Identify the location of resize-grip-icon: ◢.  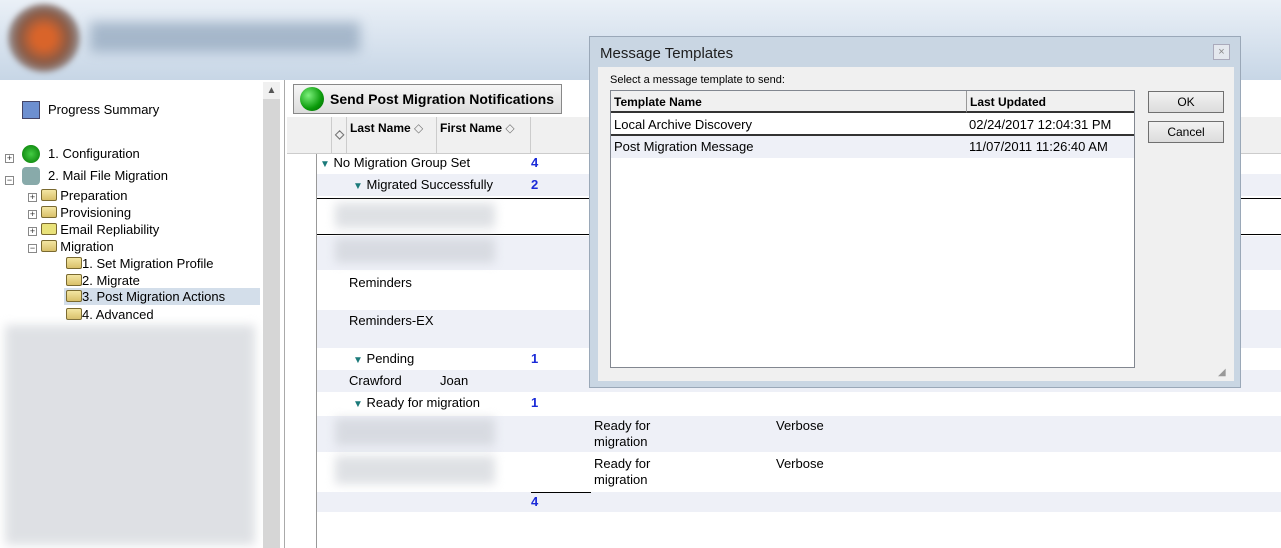
(1222, 372).